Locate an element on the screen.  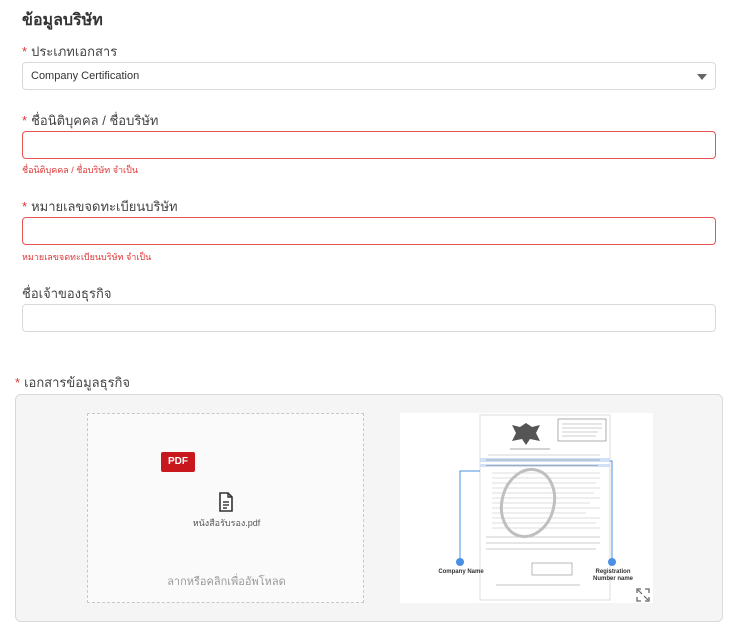
doc-type-label: * ประเภทเอกสาร is located at coordinates (69, 51).